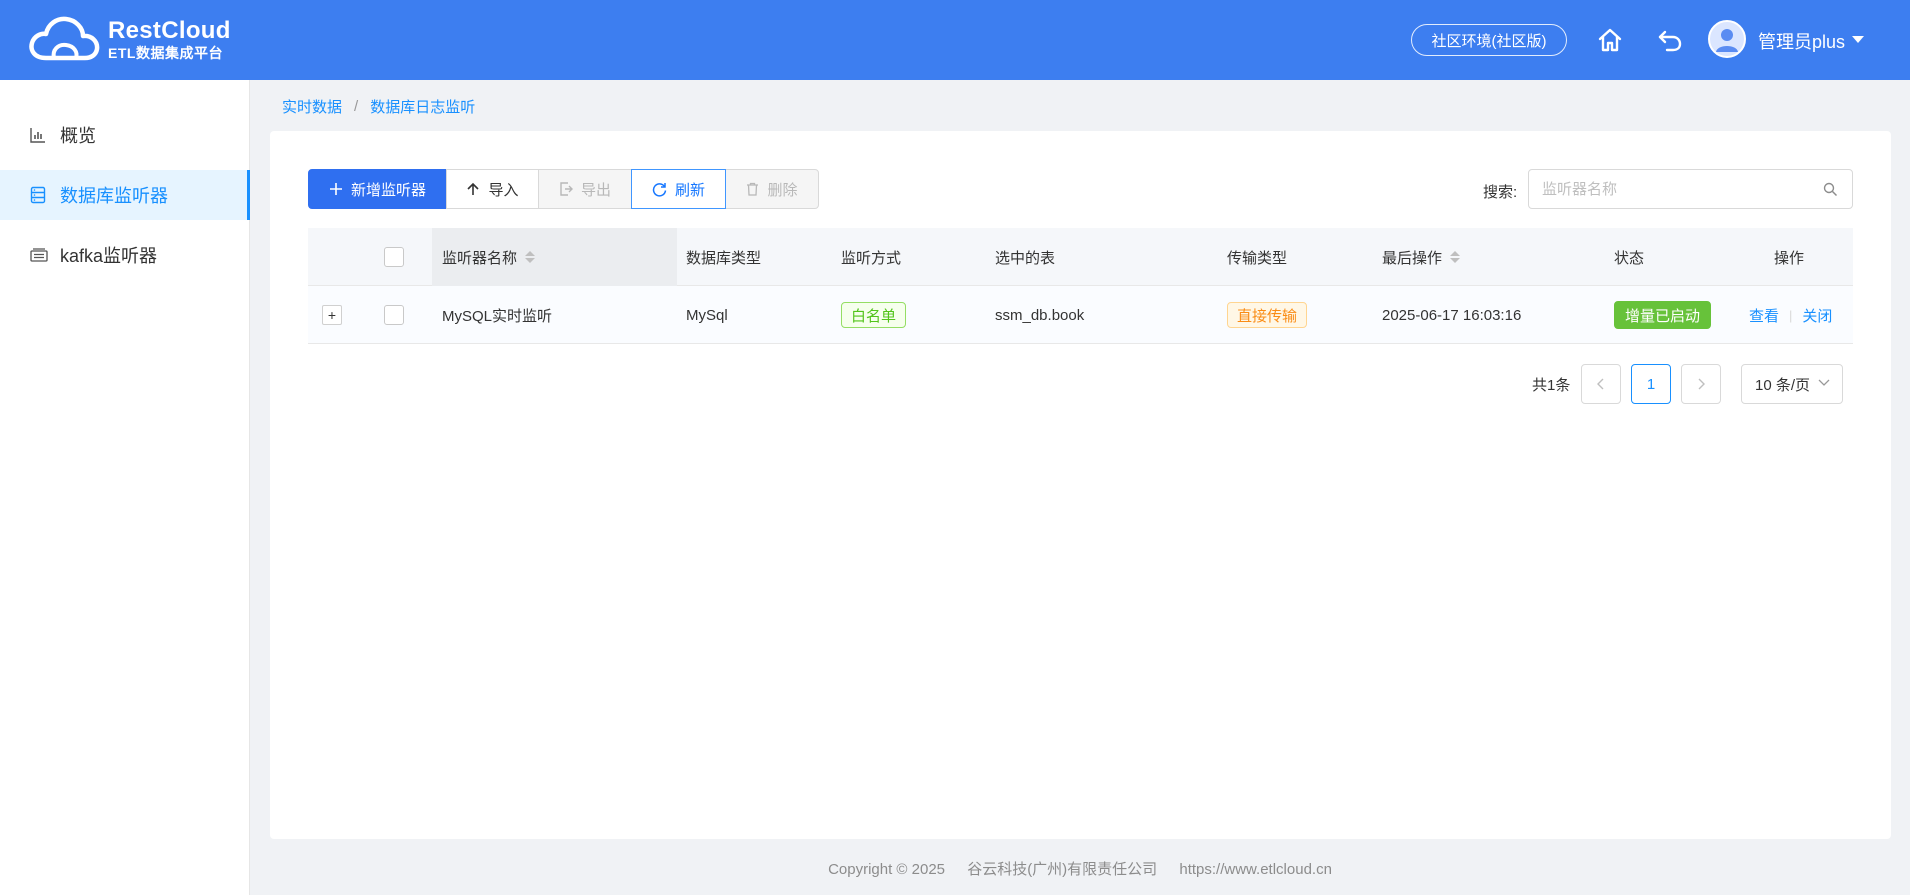 This screenshot has width=1910, height=895. What do you see at coordinates (492, 189) in the screenshot?
I see `import-button: 导入` at bounding box center [492, 189].